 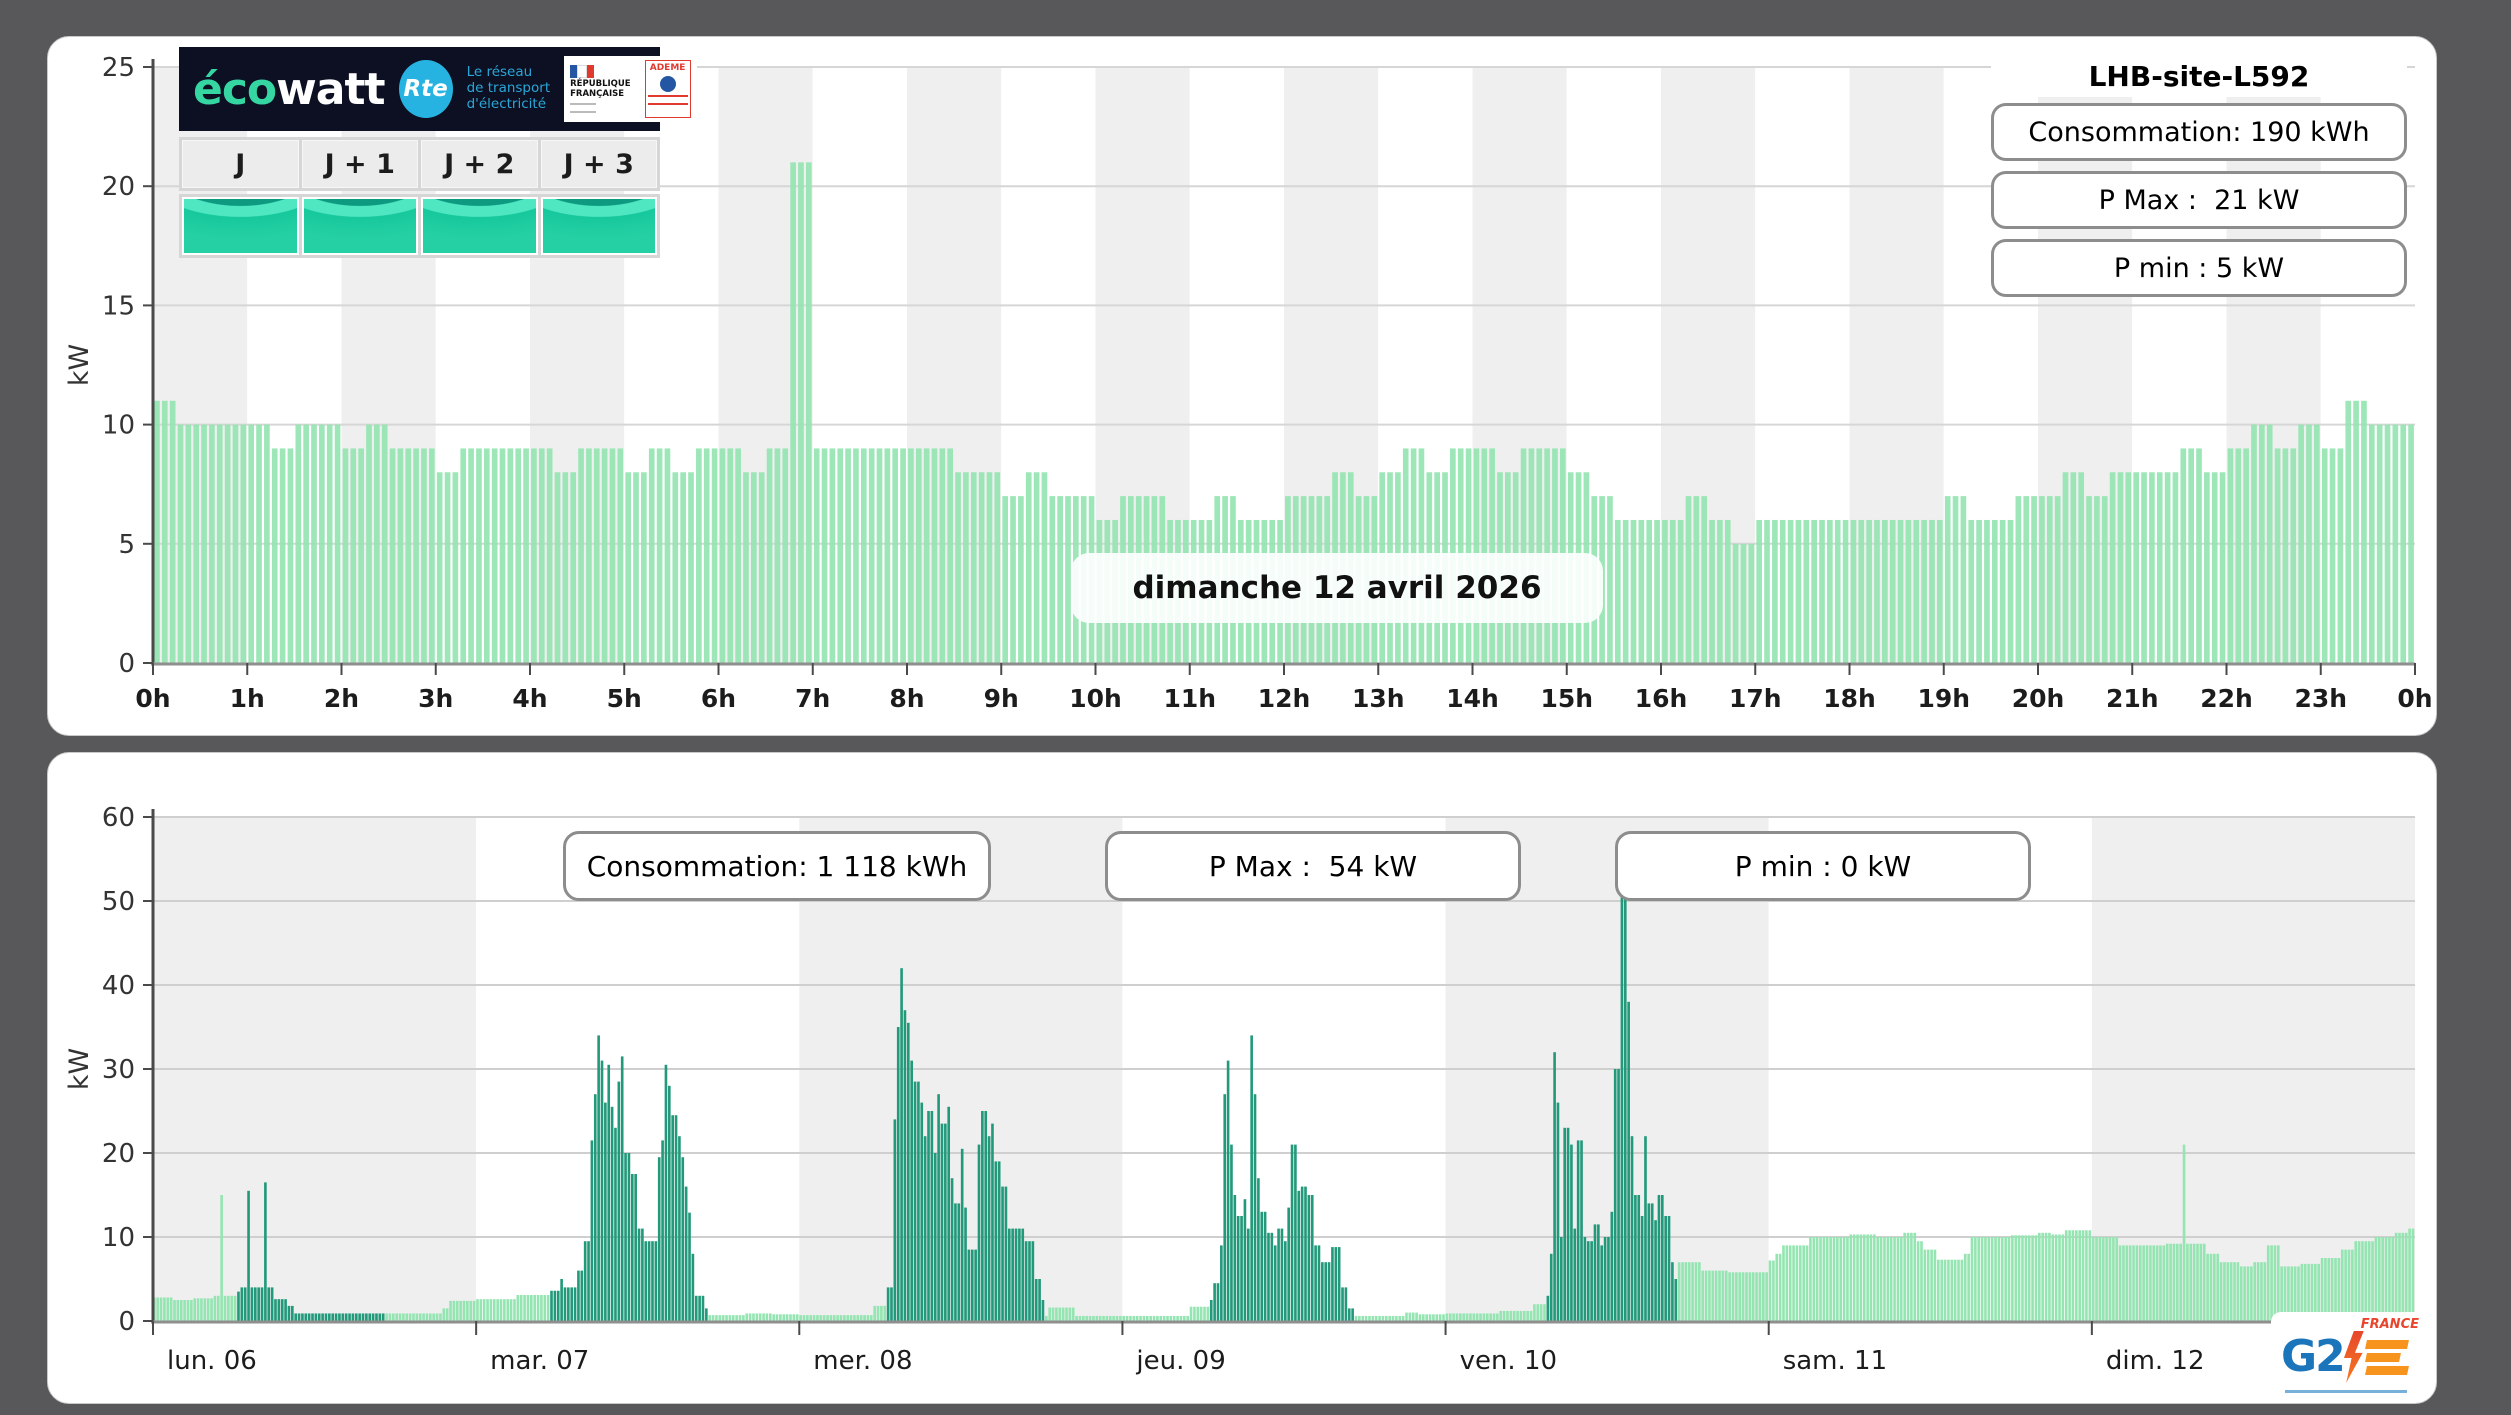 I want to click on svg-text: 13h, so click(x=1378, y=698).